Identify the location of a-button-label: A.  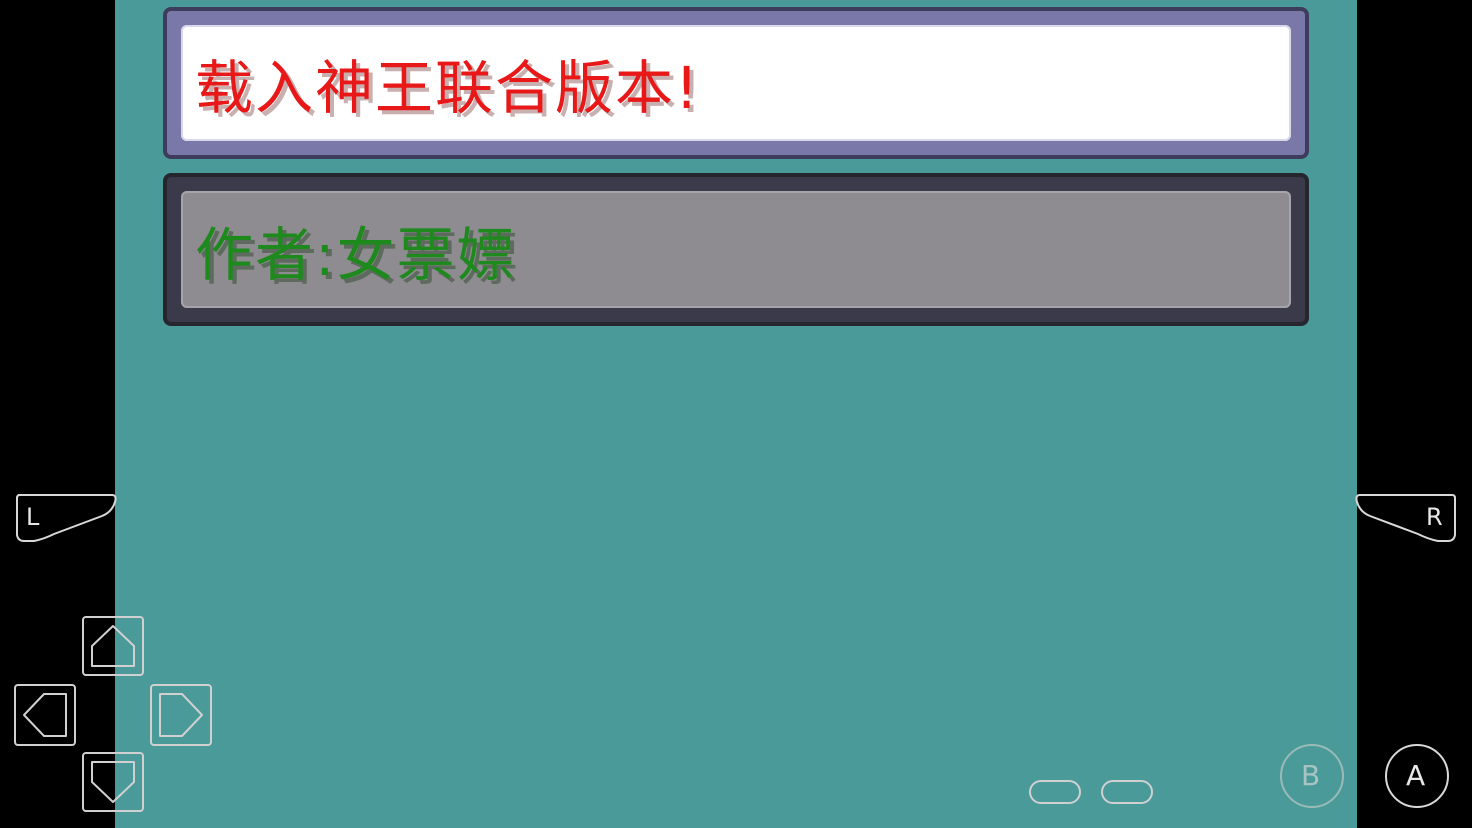
(1416, 775).